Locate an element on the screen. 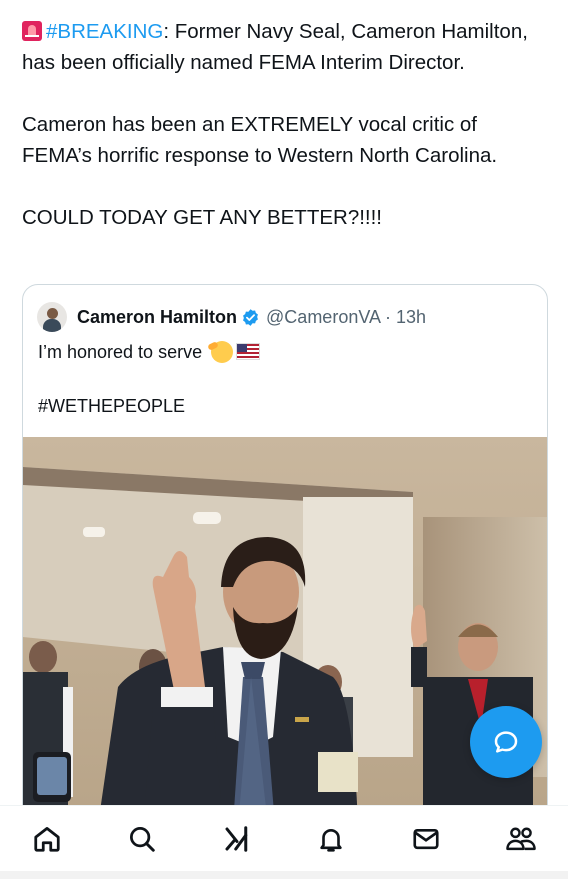 Image resolution: width=568 pixels, height=879 pixels. bell-icon is located at coordinates (331, 840).